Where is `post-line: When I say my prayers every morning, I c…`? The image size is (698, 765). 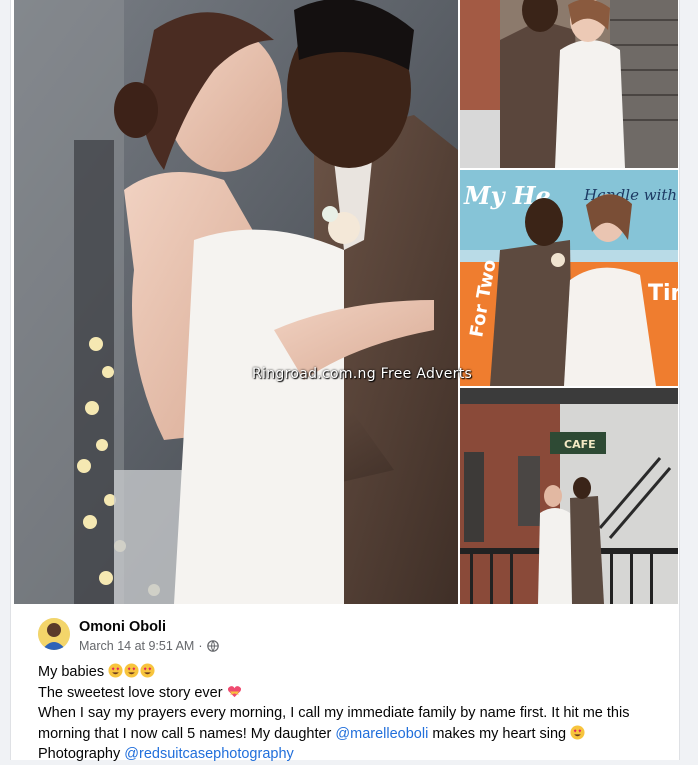 post-line: When I say my prayers every morning, I c… is located at coordinates (353, 713).